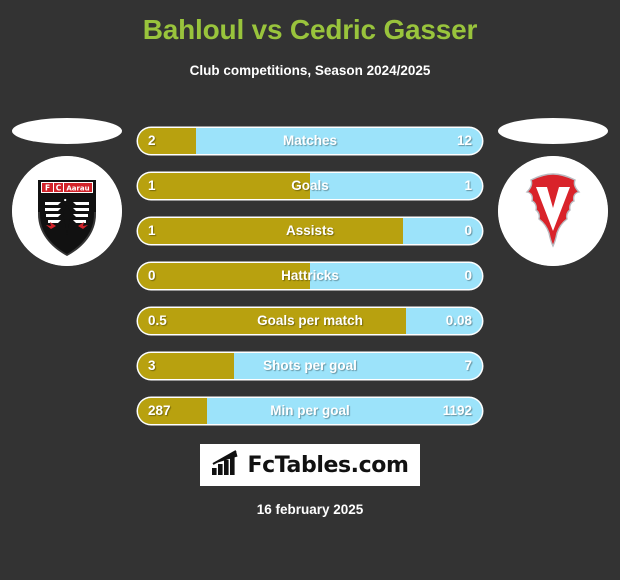 The height and width of the screenshot is (580, 620). Describe the element at coordinates (47, 187) in the screenshot. I see `svg-text: F` at that location.